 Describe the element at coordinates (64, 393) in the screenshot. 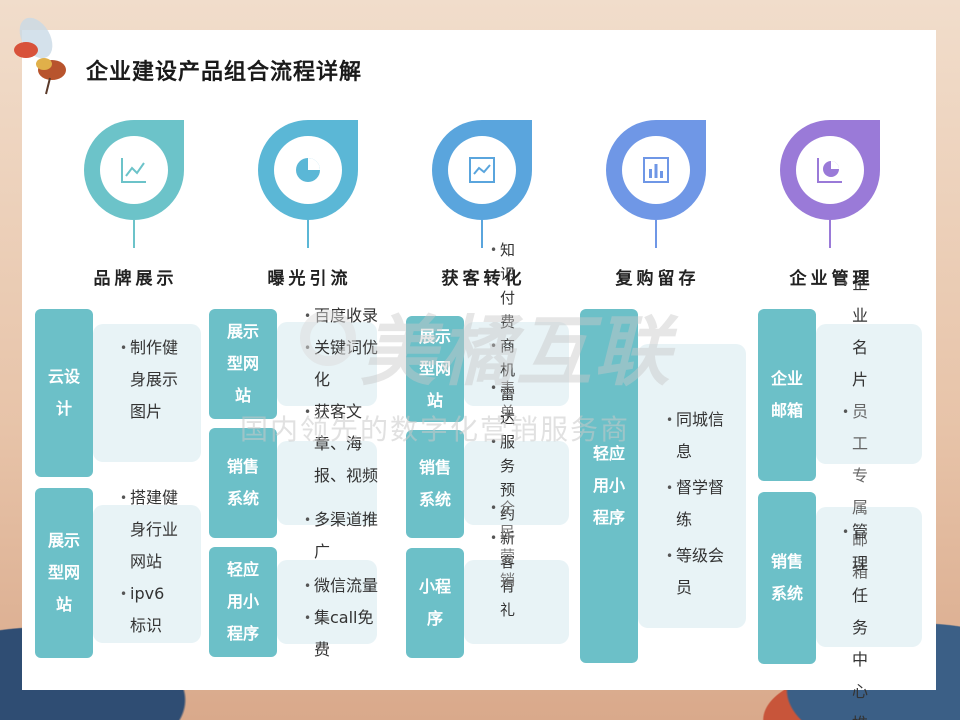

I see `tag-cloud-design: 云设计` at that location.